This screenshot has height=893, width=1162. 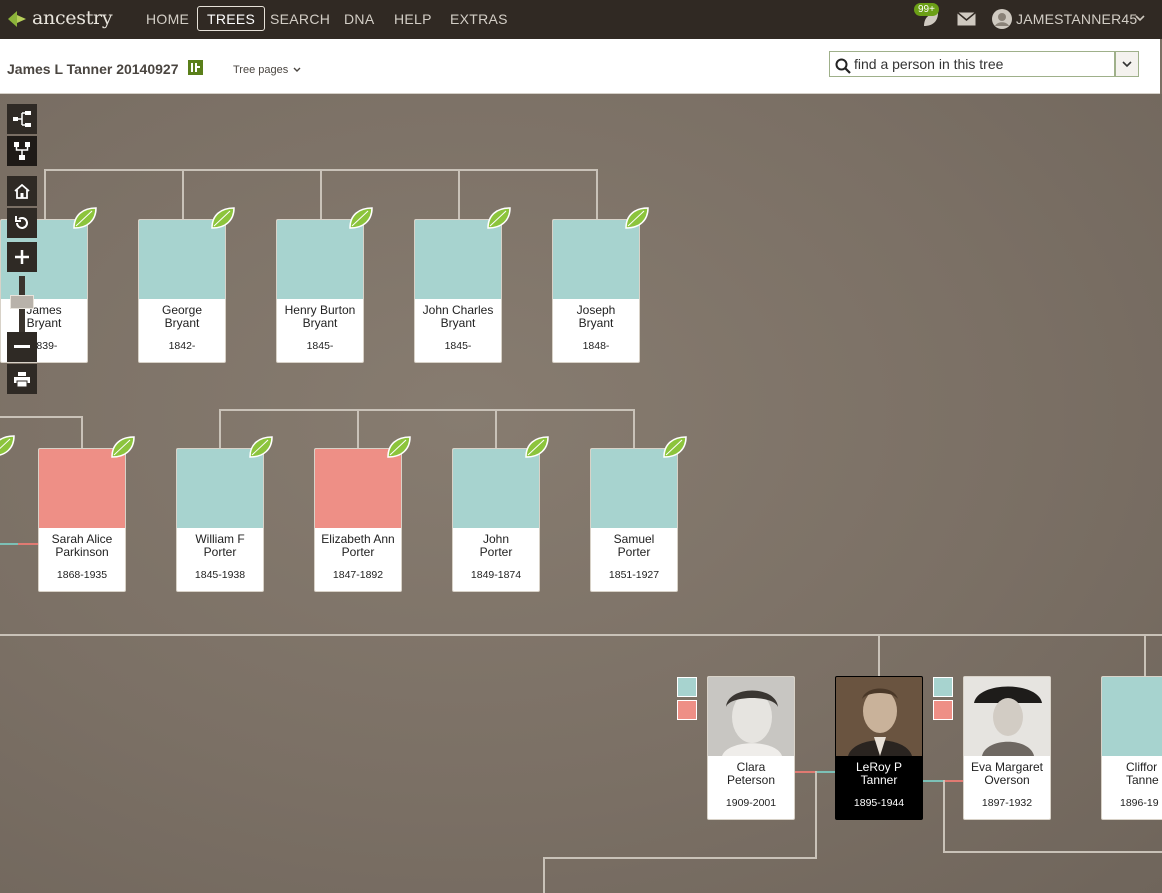 I want to click on tree-settings-icon, so click(x=195, y=67).